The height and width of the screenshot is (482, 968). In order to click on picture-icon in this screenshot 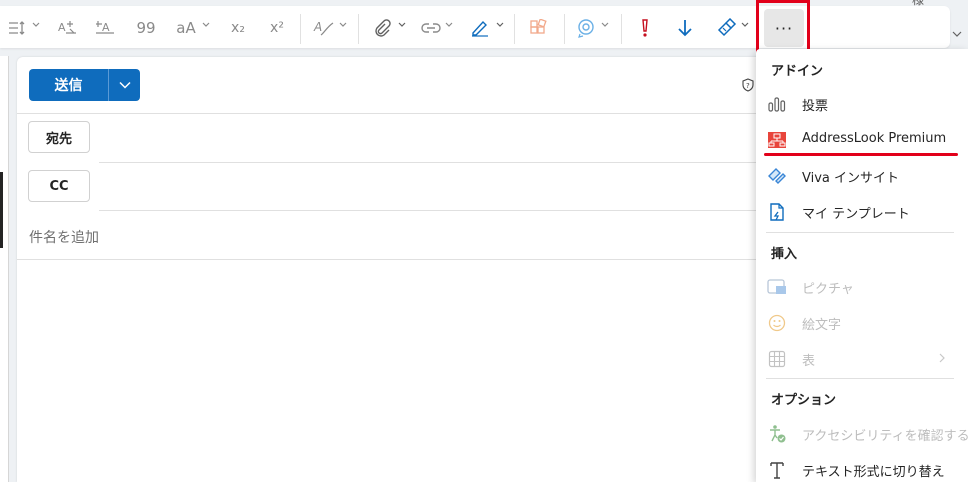, I will do `click(777, 287)`.